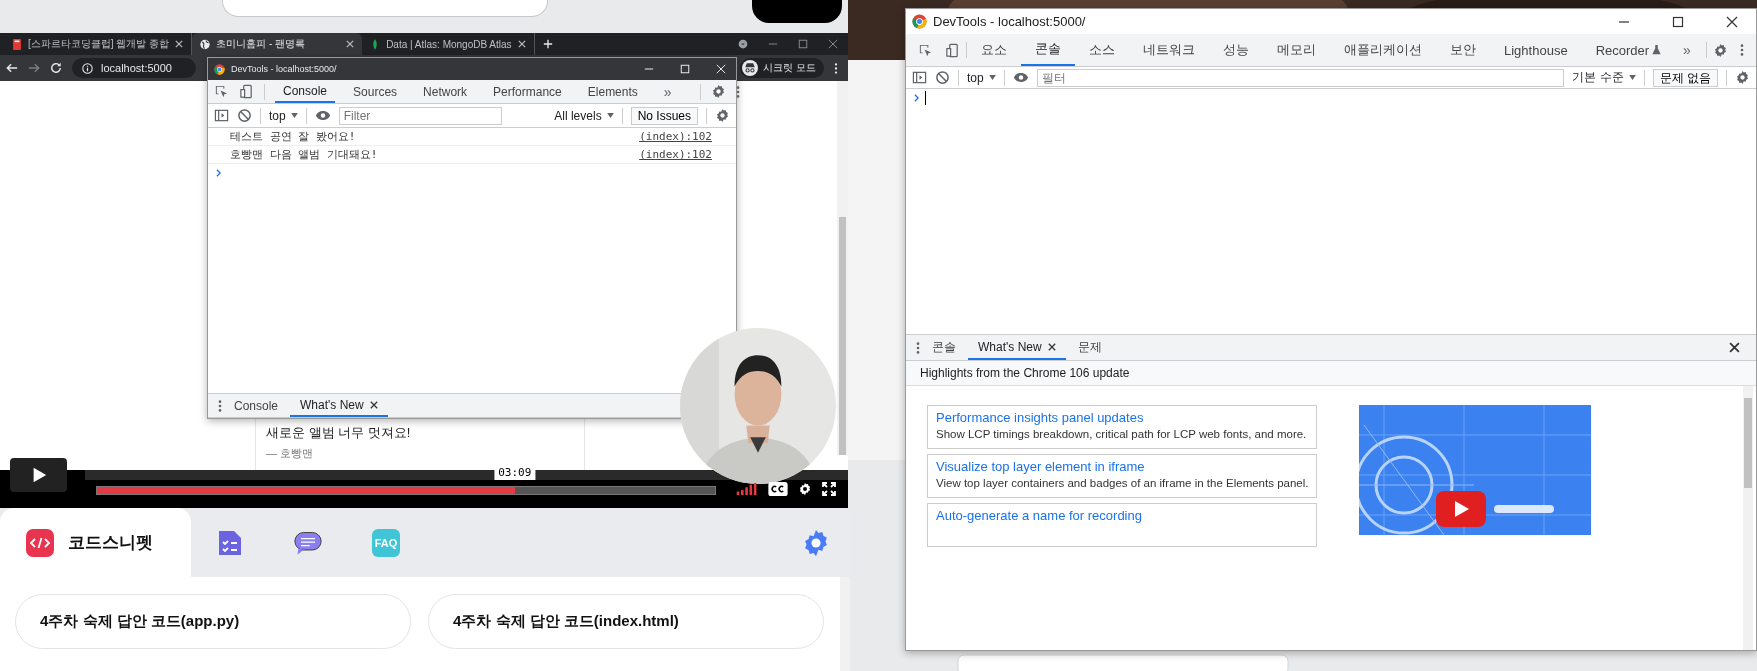 The width and height of the screenshot is (1757, 671). What do you see at coordinates (667, 91) in the screenshot?
I see `more-tabs-button: »` at bounding box center [667, 91].